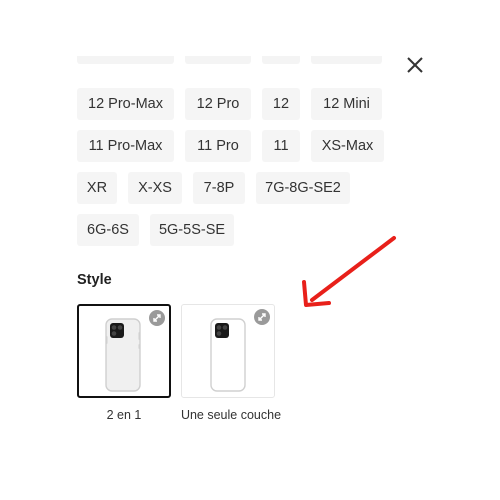  I want to click on scrolled-chip-row, so click(250, 66).